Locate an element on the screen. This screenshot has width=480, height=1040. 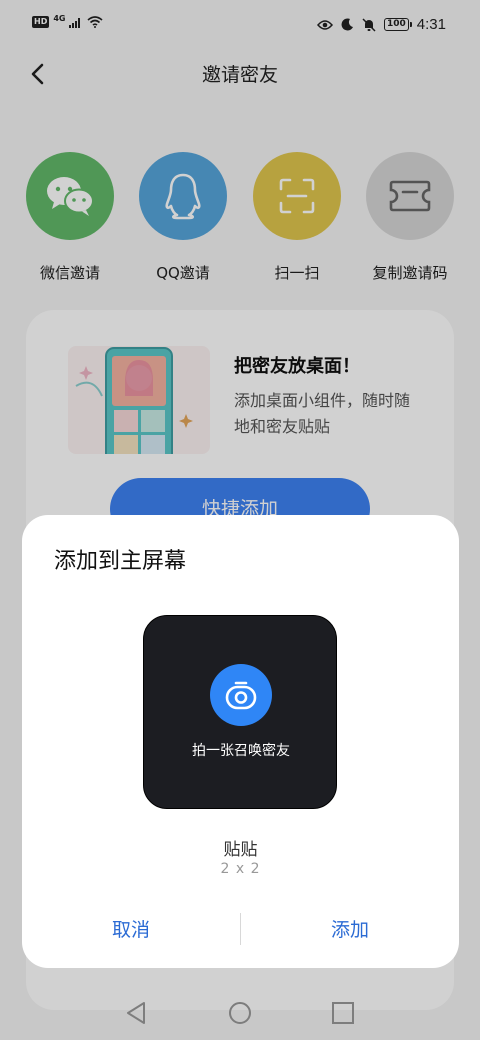
add-button: 添加 is located at coordinates (350, 930).